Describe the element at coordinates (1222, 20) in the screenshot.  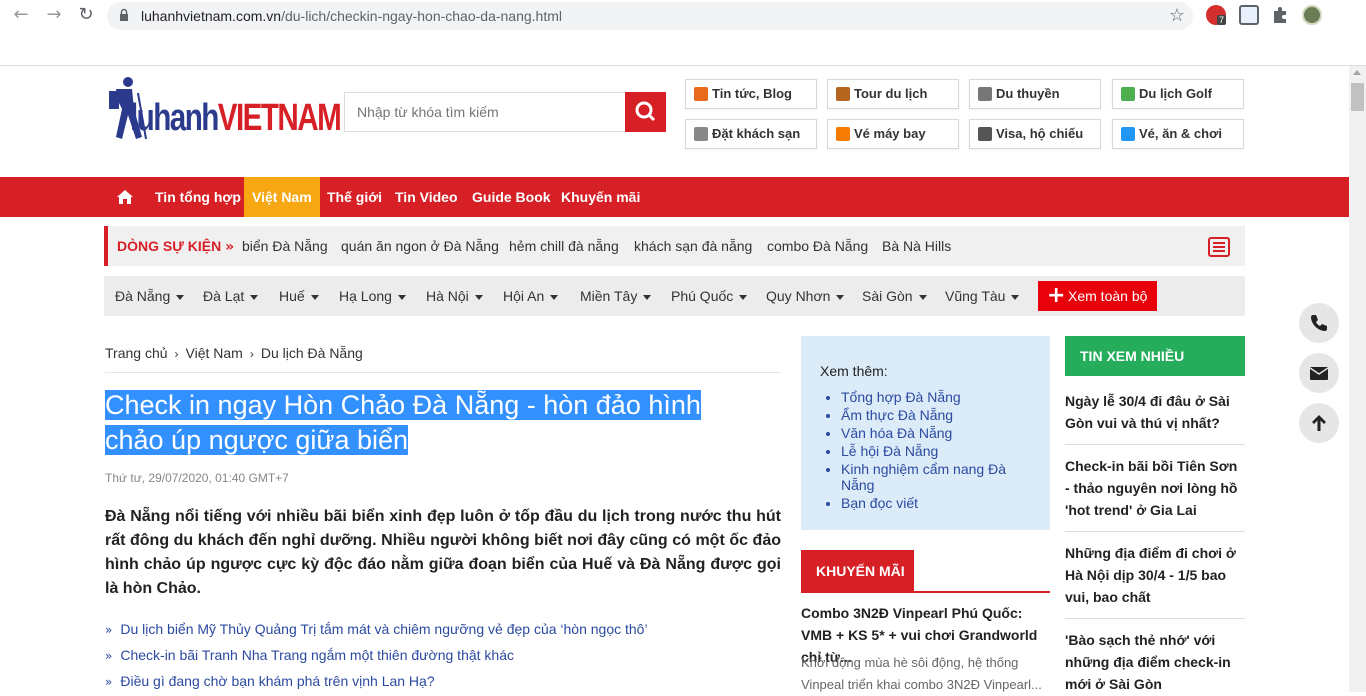
I see `extension-badge: 7` at that location.